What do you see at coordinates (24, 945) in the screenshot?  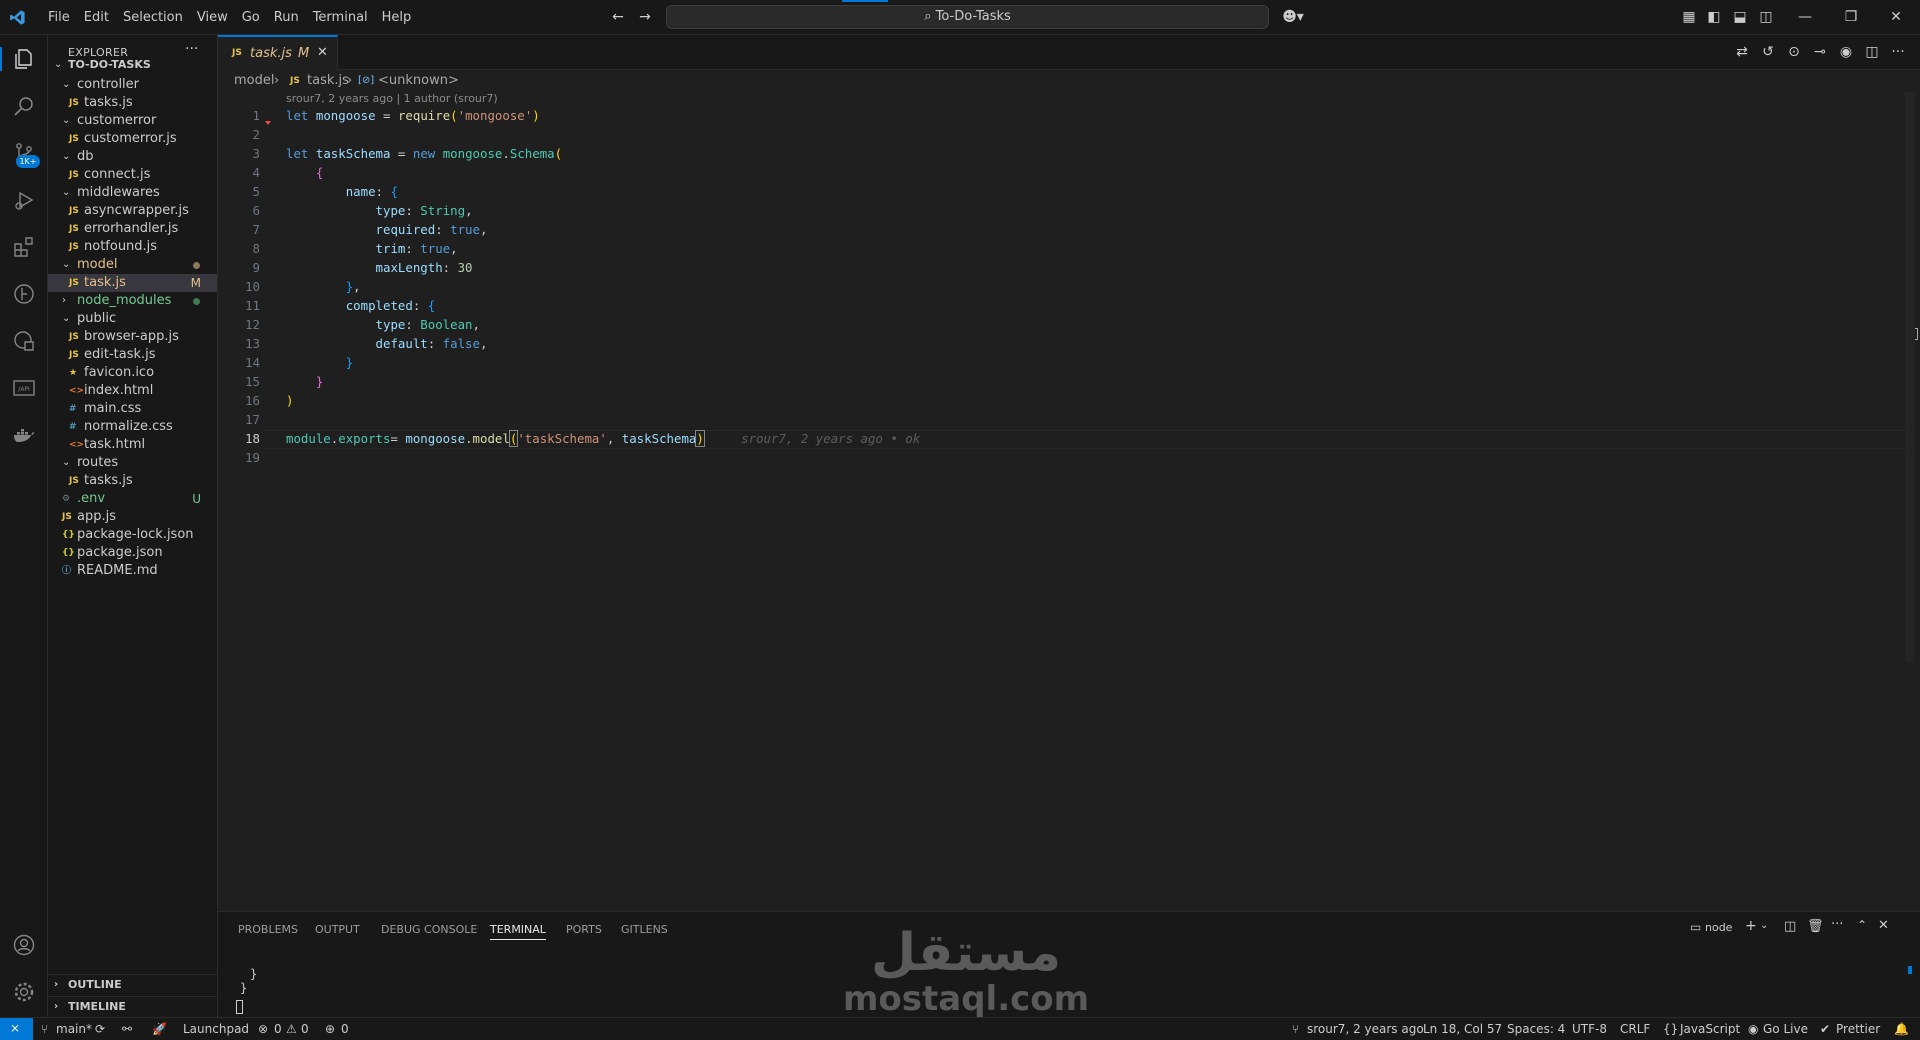 I see `accounts-icon` at bounding box center [24, 945].